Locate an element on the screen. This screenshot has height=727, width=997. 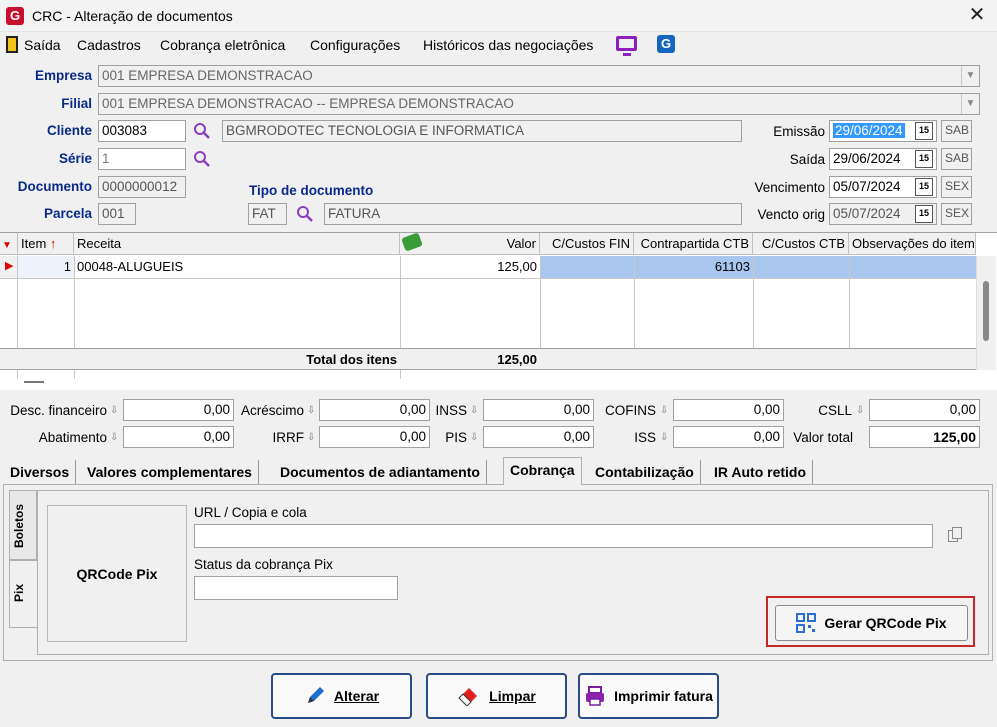
vtab-pix: Pix is located at coordinates (24, 594).